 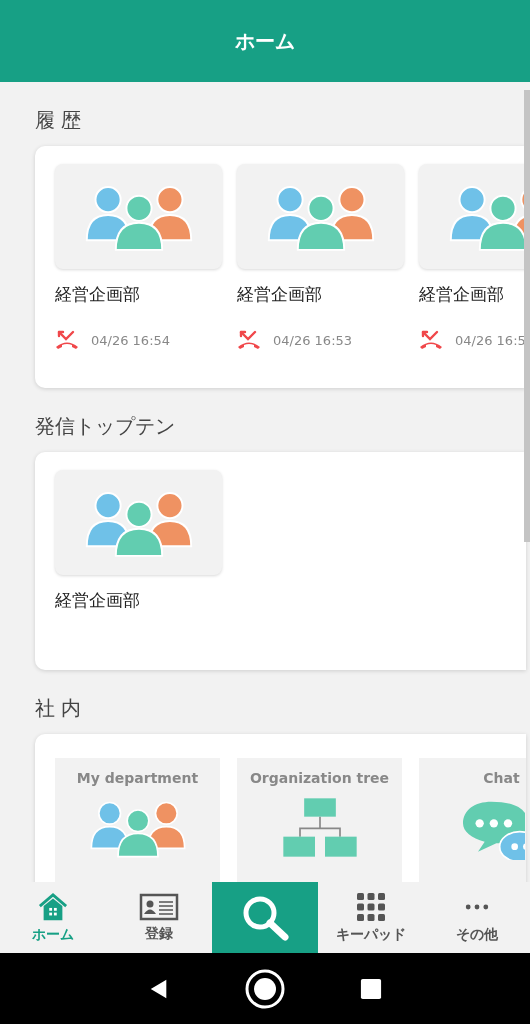 What do you see at coordinates (371, 906) in the screenshot?
I see `keypad-icon` at bounding box center [371, 906].